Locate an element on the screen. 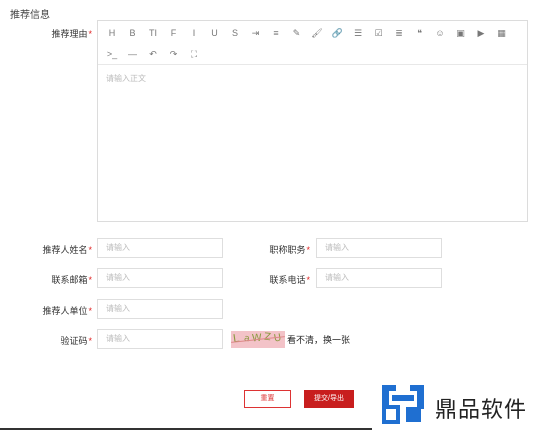  font-family-icon: F is located at coordinates (174, 33).